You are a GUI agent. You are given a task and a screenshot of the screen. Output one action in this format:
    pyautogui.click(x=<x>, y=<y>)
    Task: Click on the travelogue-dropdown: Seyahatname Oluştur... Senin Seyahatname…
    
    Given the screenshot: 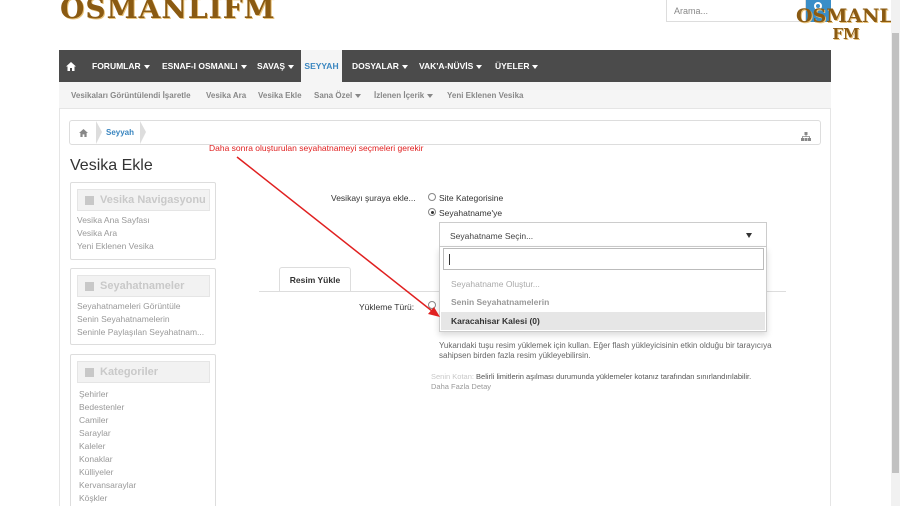 What is the action you would take?
    pyautogui.click(x=603, y=289)
    